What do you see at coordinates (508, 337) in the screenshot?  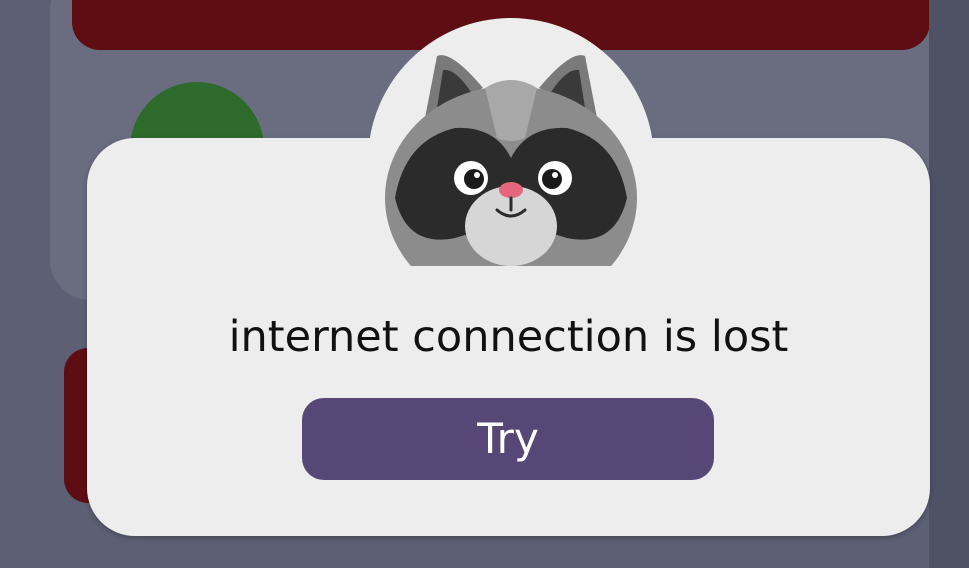 I see `connection-lost-message: internet connection is lost` at bounding box center [508, 337].